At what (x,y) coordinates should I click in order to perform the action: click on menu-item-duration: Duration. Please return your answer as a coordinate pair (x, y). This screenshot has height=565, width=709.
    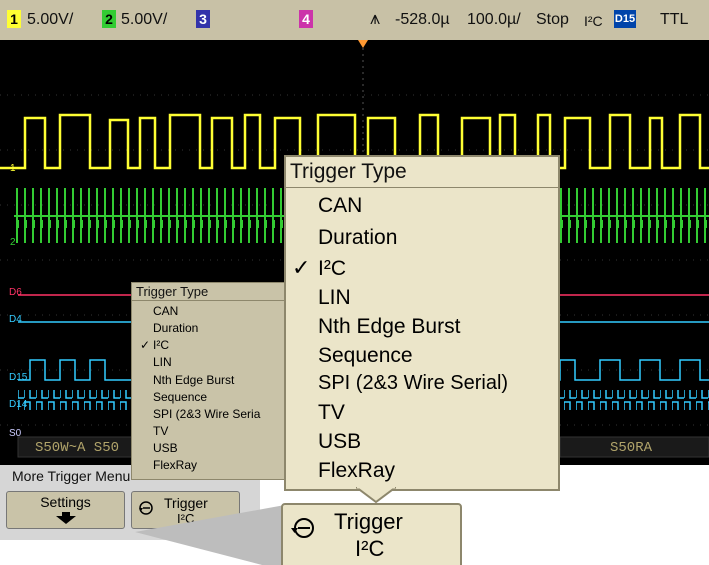
    Looking at the image, I should click on (357, 238).